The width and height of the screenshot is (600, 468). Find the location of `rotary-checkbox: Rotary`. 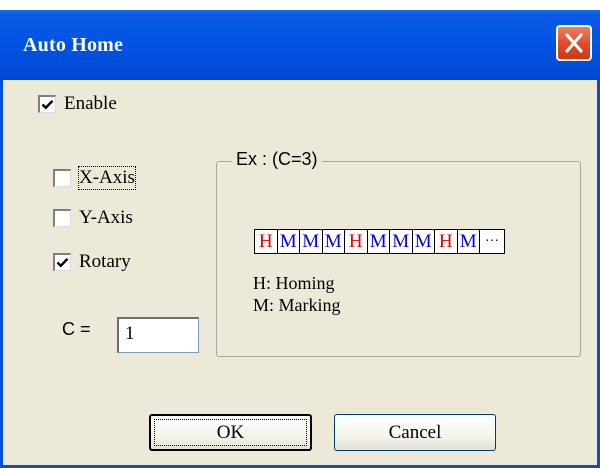

rotary-checkbox: Rotary is located at coordinates (92, 262).